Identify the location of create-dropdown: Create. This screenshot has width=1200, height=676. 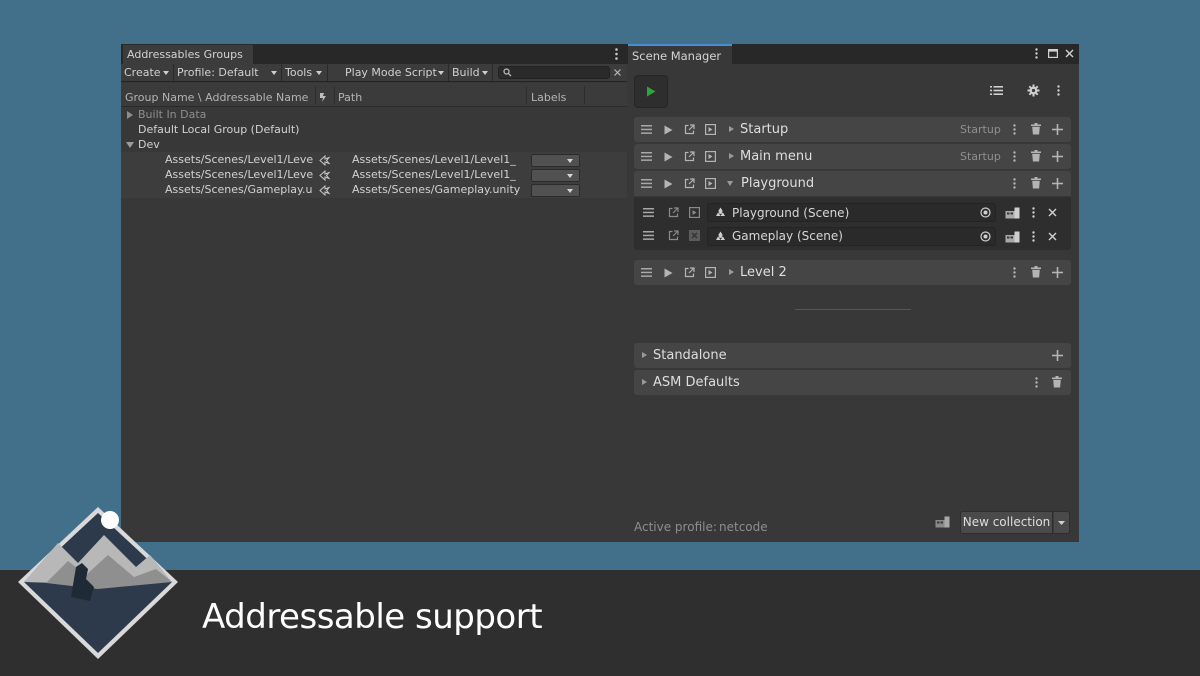
(147, 72).